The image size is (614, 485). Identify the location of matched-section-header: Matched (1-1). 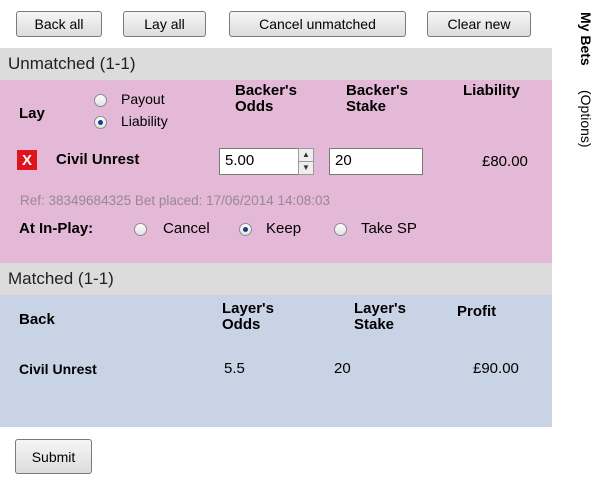
(276, 279).